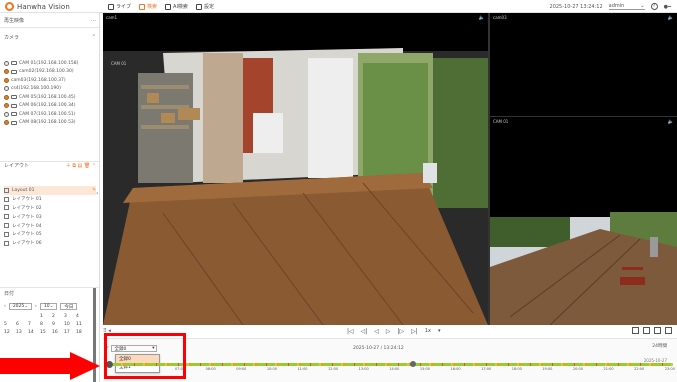 This screenshot has height=382, width=677. Describe the element at coordinates (46, 316) in the screenshot. I see `calendar-day: 1` at that location.